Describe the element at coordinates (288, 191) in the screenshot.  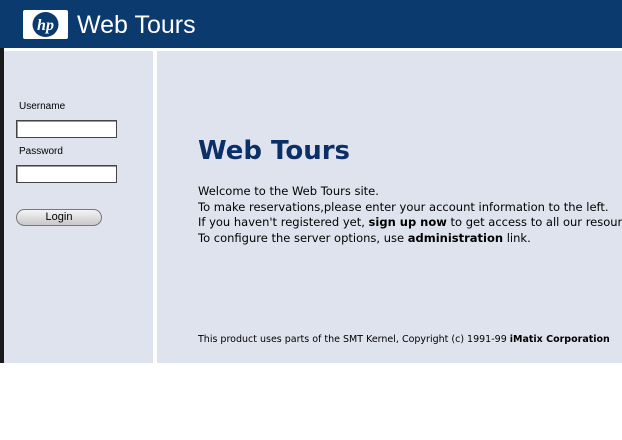
I see `welcome-line-1: Welcome to the Web Tours site.` at that location.